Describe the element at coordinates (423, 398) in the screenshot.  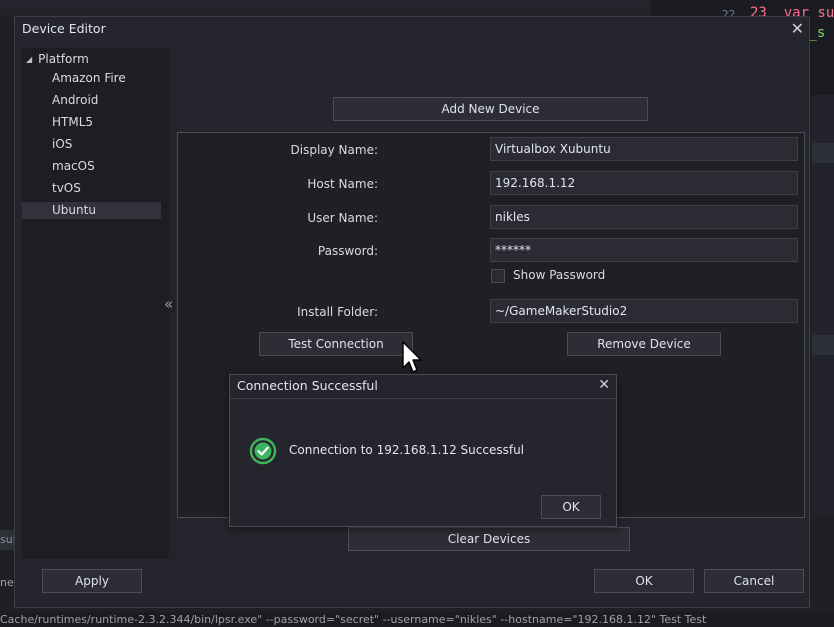
I see `popup-divider` at that location.